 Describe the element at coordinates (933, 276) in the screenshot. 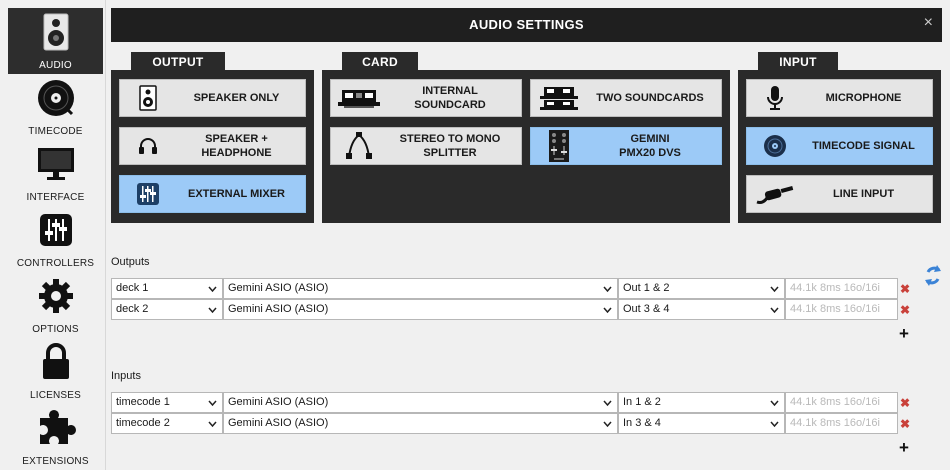

I see `refresh-icon` at that location.